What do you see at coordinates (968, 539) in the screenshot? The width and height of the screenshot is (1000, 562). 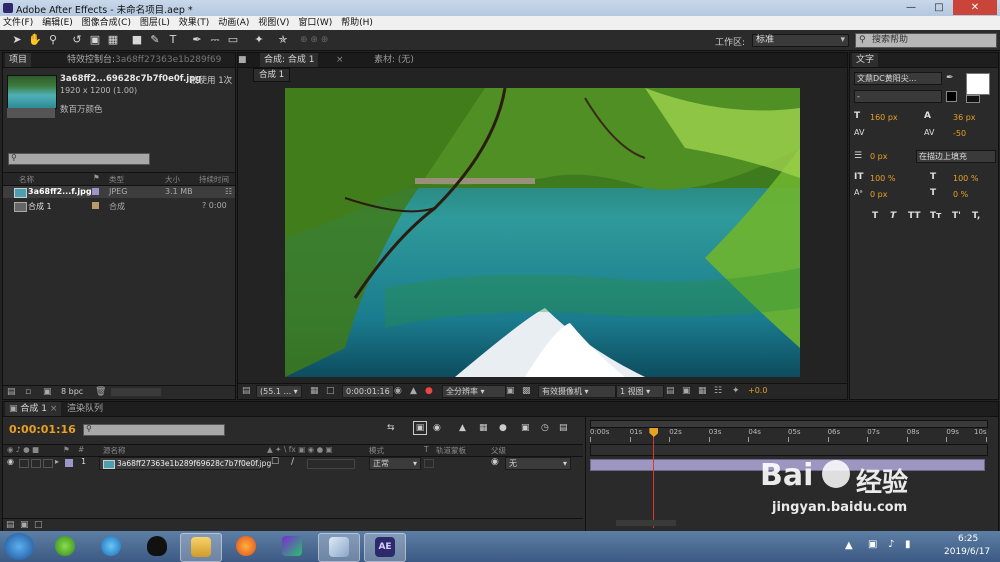 I see `clock-time: 6:25` at bounding box center [968, 539].